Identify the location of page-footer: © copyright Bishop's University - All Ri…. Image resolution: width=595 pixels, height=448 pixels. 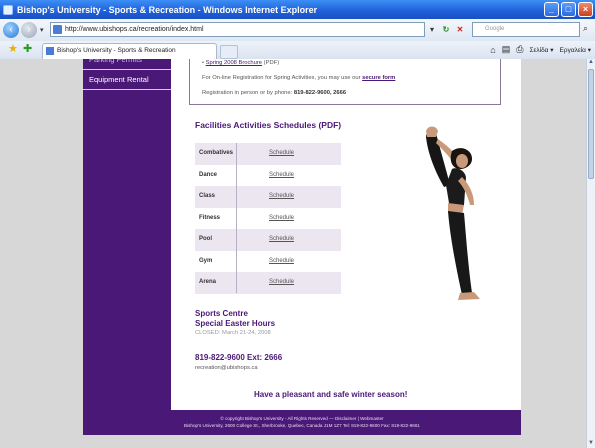
(302, 422).